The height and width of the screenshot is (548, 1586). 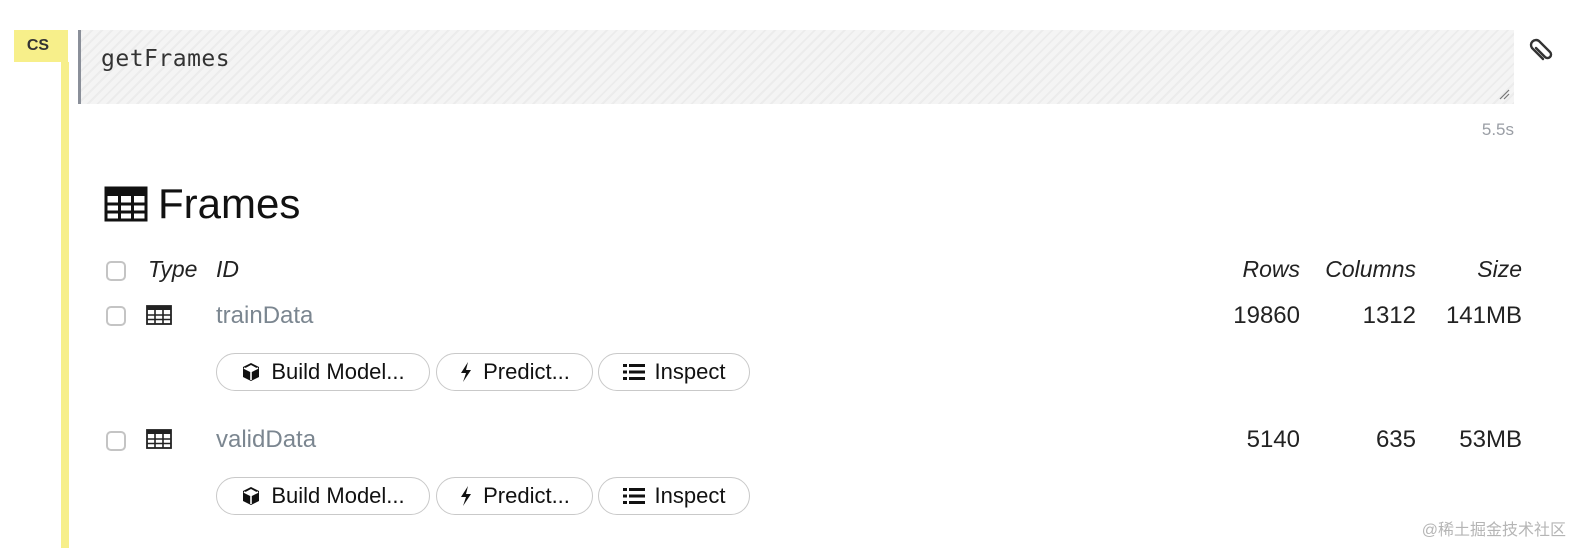 I want to click on resize-handle-icon, so click(x=1504, y=94).